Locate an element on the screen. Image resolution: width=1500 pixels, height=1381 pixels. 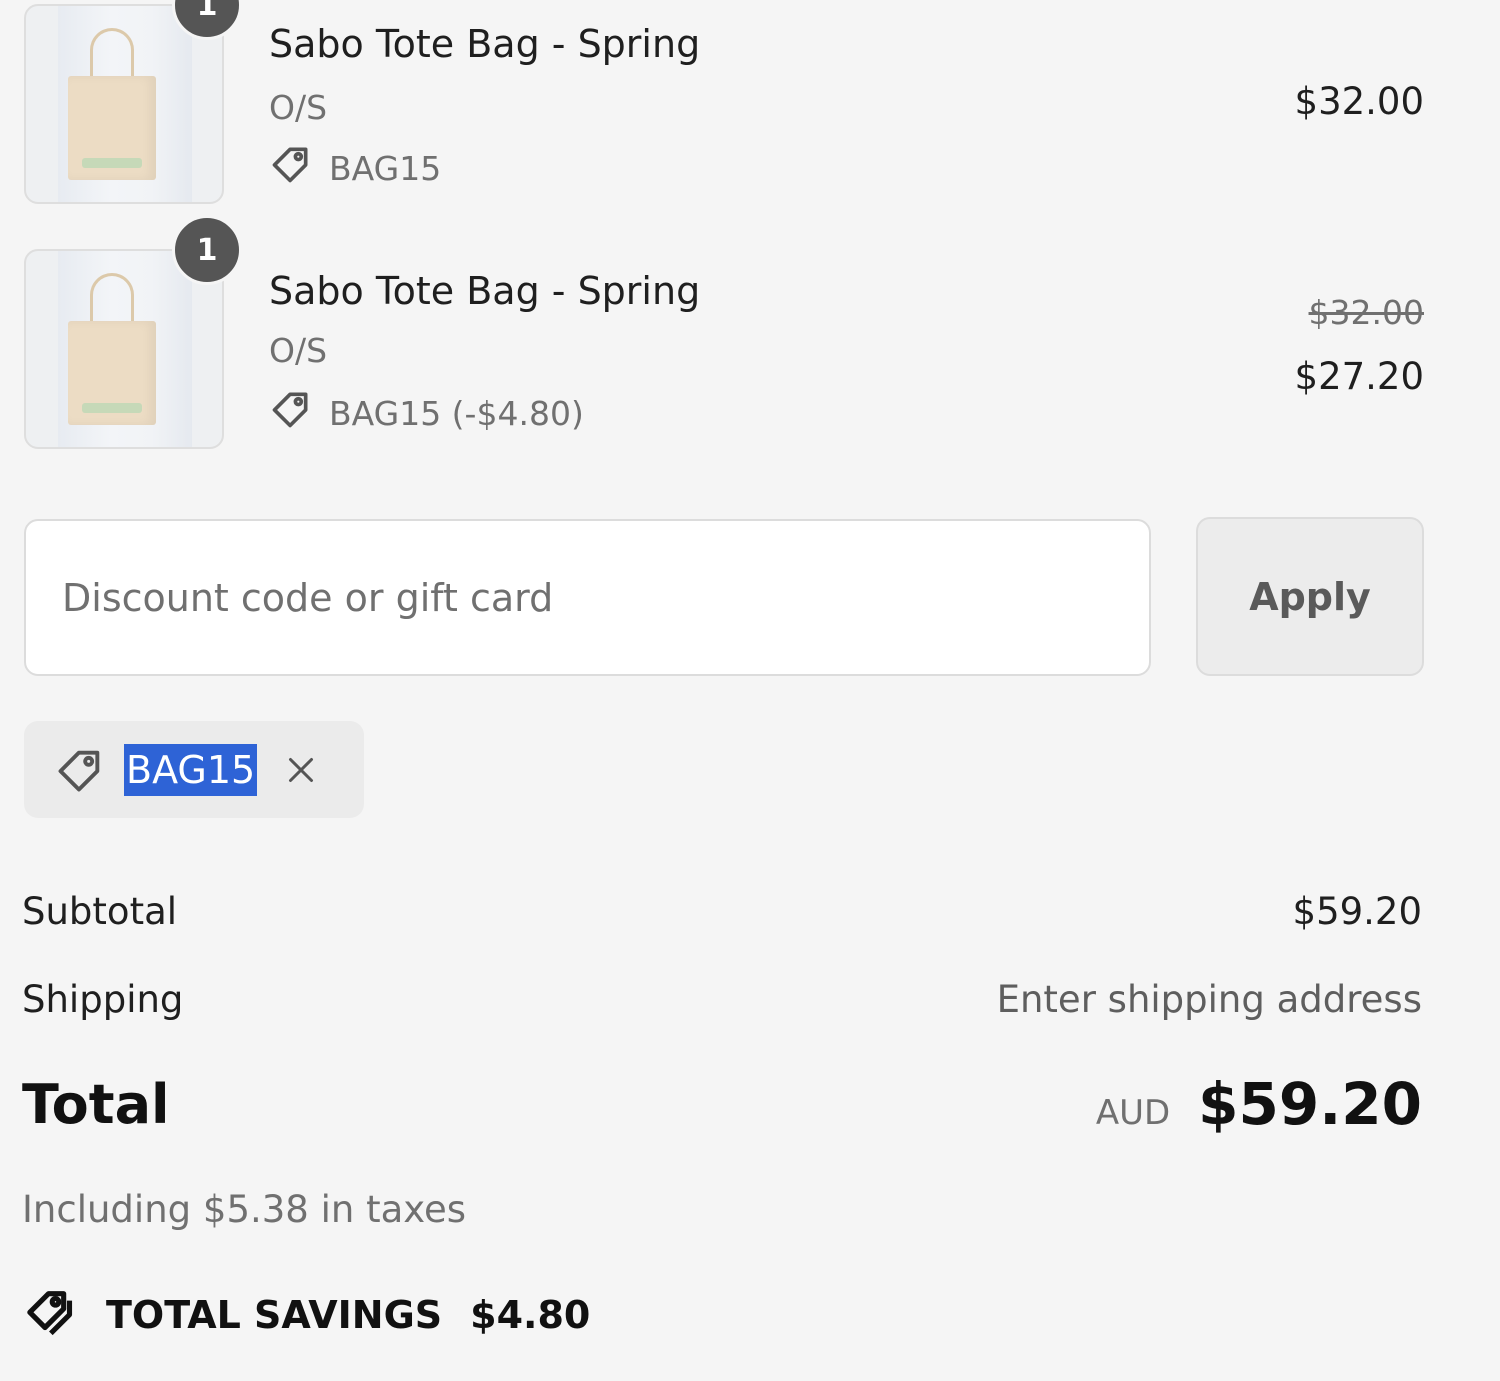
total-value: AUD $59.20 is located at coordinates (1259, 1104).